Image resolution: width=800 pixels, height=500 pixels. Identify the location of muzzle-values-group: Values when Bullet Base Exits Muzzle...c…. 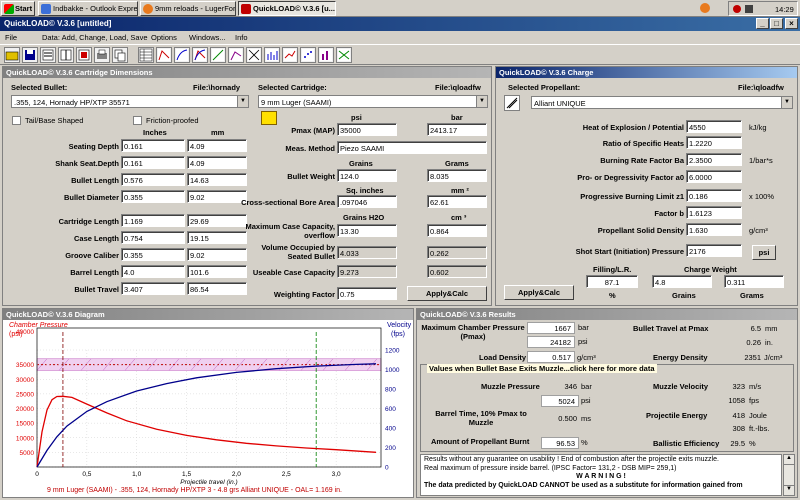
(607, 408).